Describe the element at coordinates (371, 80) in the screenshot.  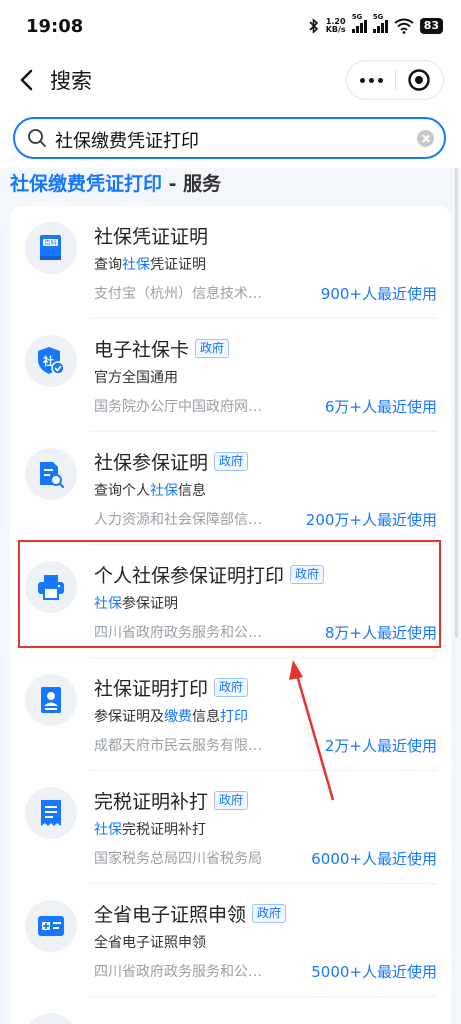
I see `more-options-button` at that location.